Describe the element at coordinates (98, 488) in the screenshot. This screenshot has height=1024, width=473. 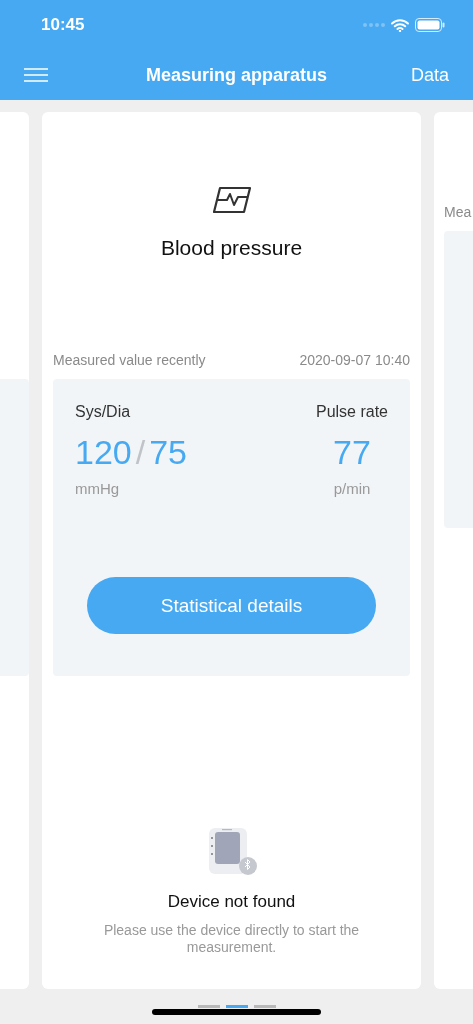
I see `pressure-unit: mmHg` at that location.